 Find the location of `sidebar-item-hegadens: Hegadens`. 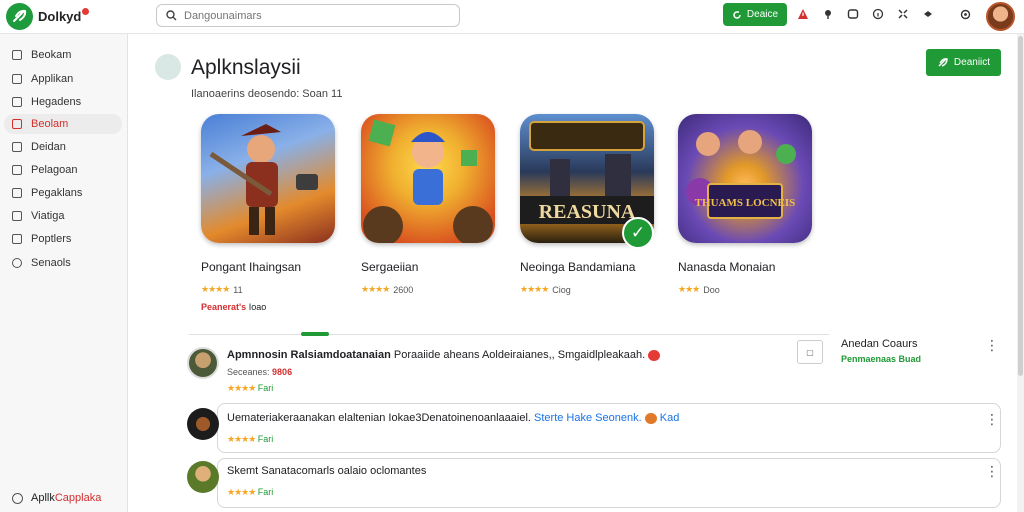

sidebar-item-hegadens: Hegadens is located at coordinates (63, 102).